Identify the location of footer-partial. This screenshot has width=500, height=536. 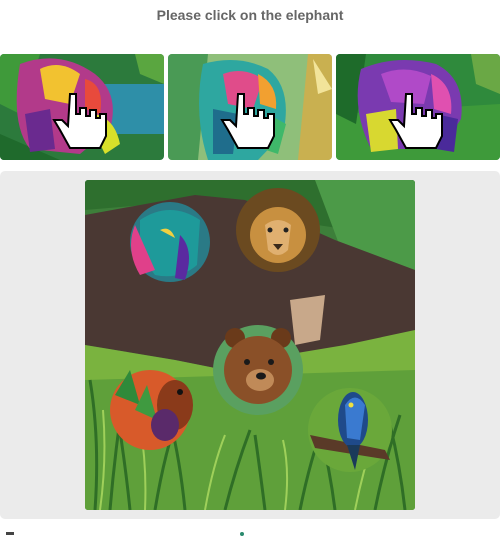
(250, 529).